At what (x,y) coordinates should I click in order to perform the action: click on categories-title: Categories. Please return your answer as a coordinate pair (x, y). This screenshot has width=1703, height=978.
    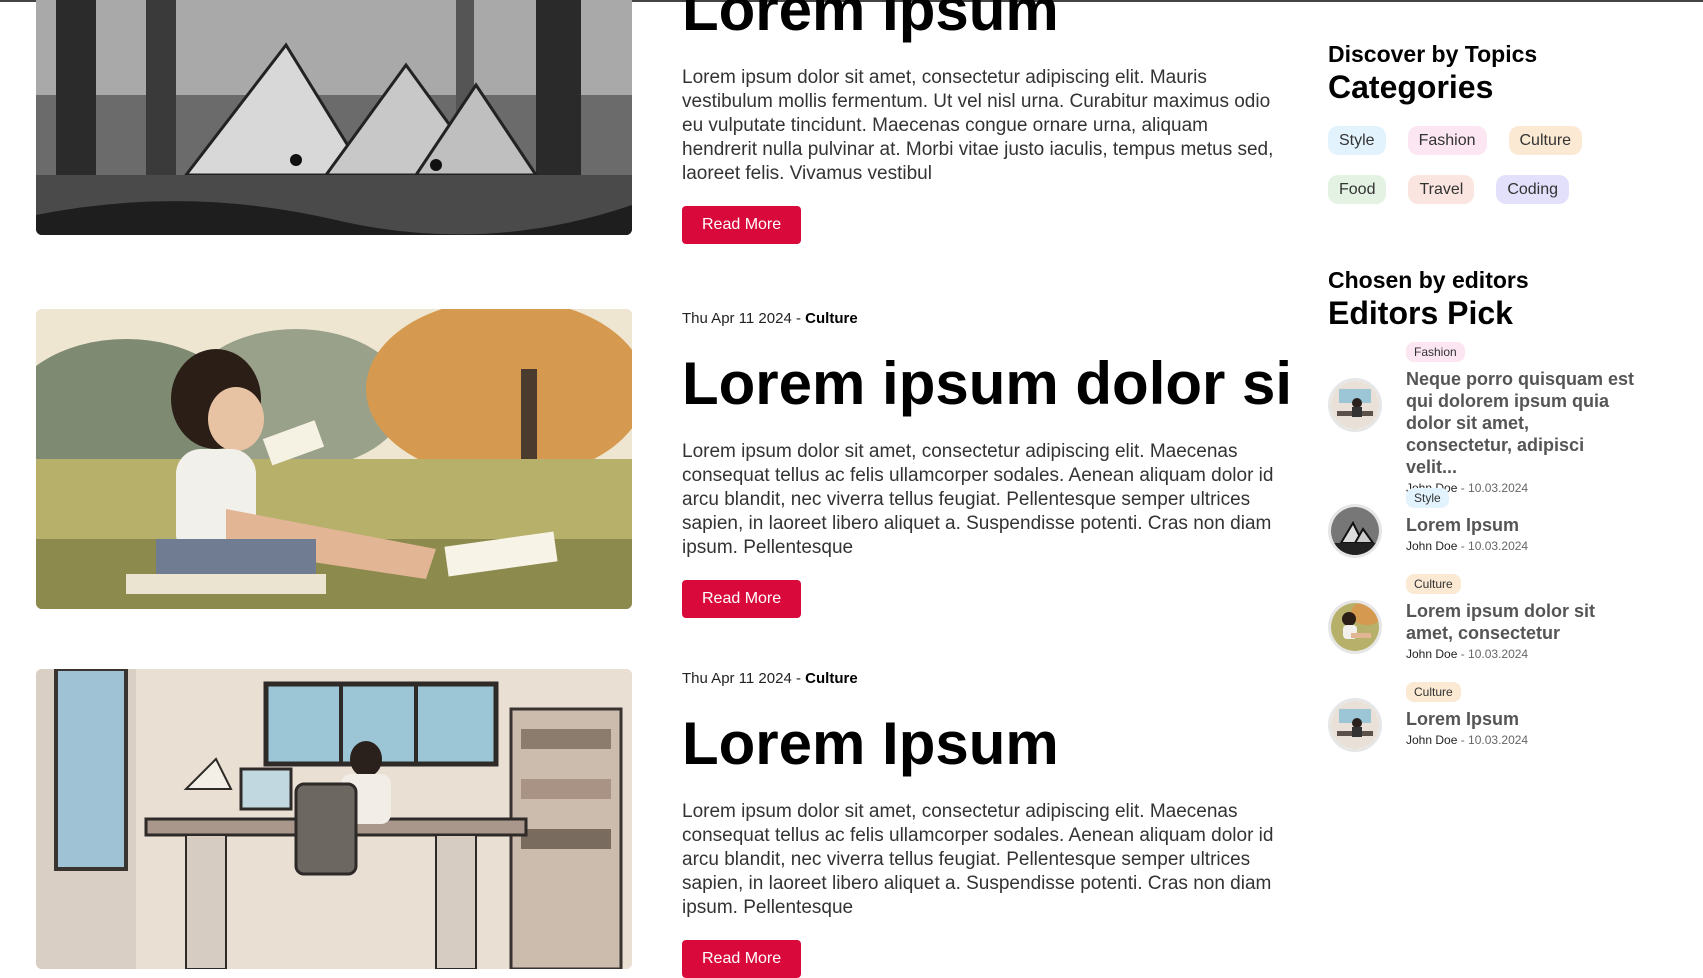
    Looking at the image, I should click on (1411, 87).